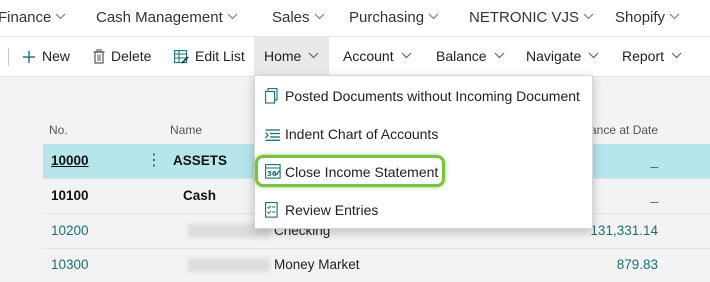  What do you see at coordinates (423, 210) in the screenshot?
I see `menu-item-review-entries: Review Entries` at bounding box center [423, 210].